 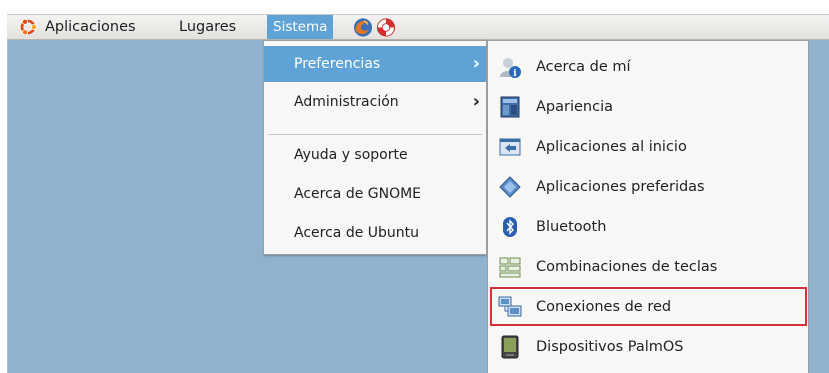 What do you see at coordinates (28, 27) in the screenshot?
I see `ubuntu-logo-icon` at bounding box center [28, 27].